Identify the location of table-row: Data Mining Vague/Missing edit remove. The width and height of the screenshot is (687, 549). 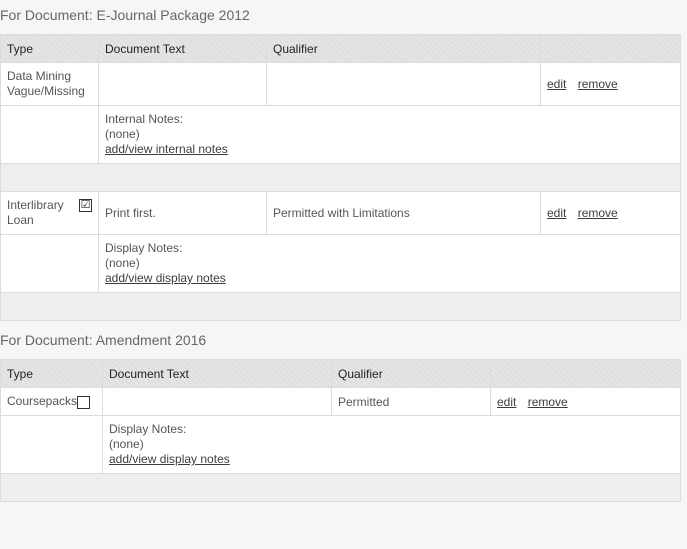
(340, 84).